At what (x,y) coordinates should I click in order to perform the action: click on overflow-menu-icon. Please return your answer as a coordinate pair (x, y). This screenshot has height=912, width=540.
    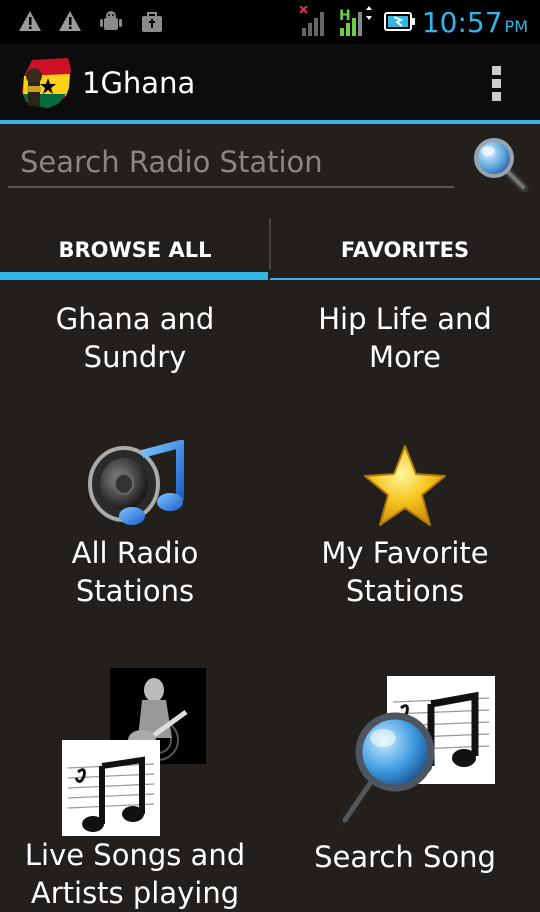
    Looking at the image, I should click on (497, 84).